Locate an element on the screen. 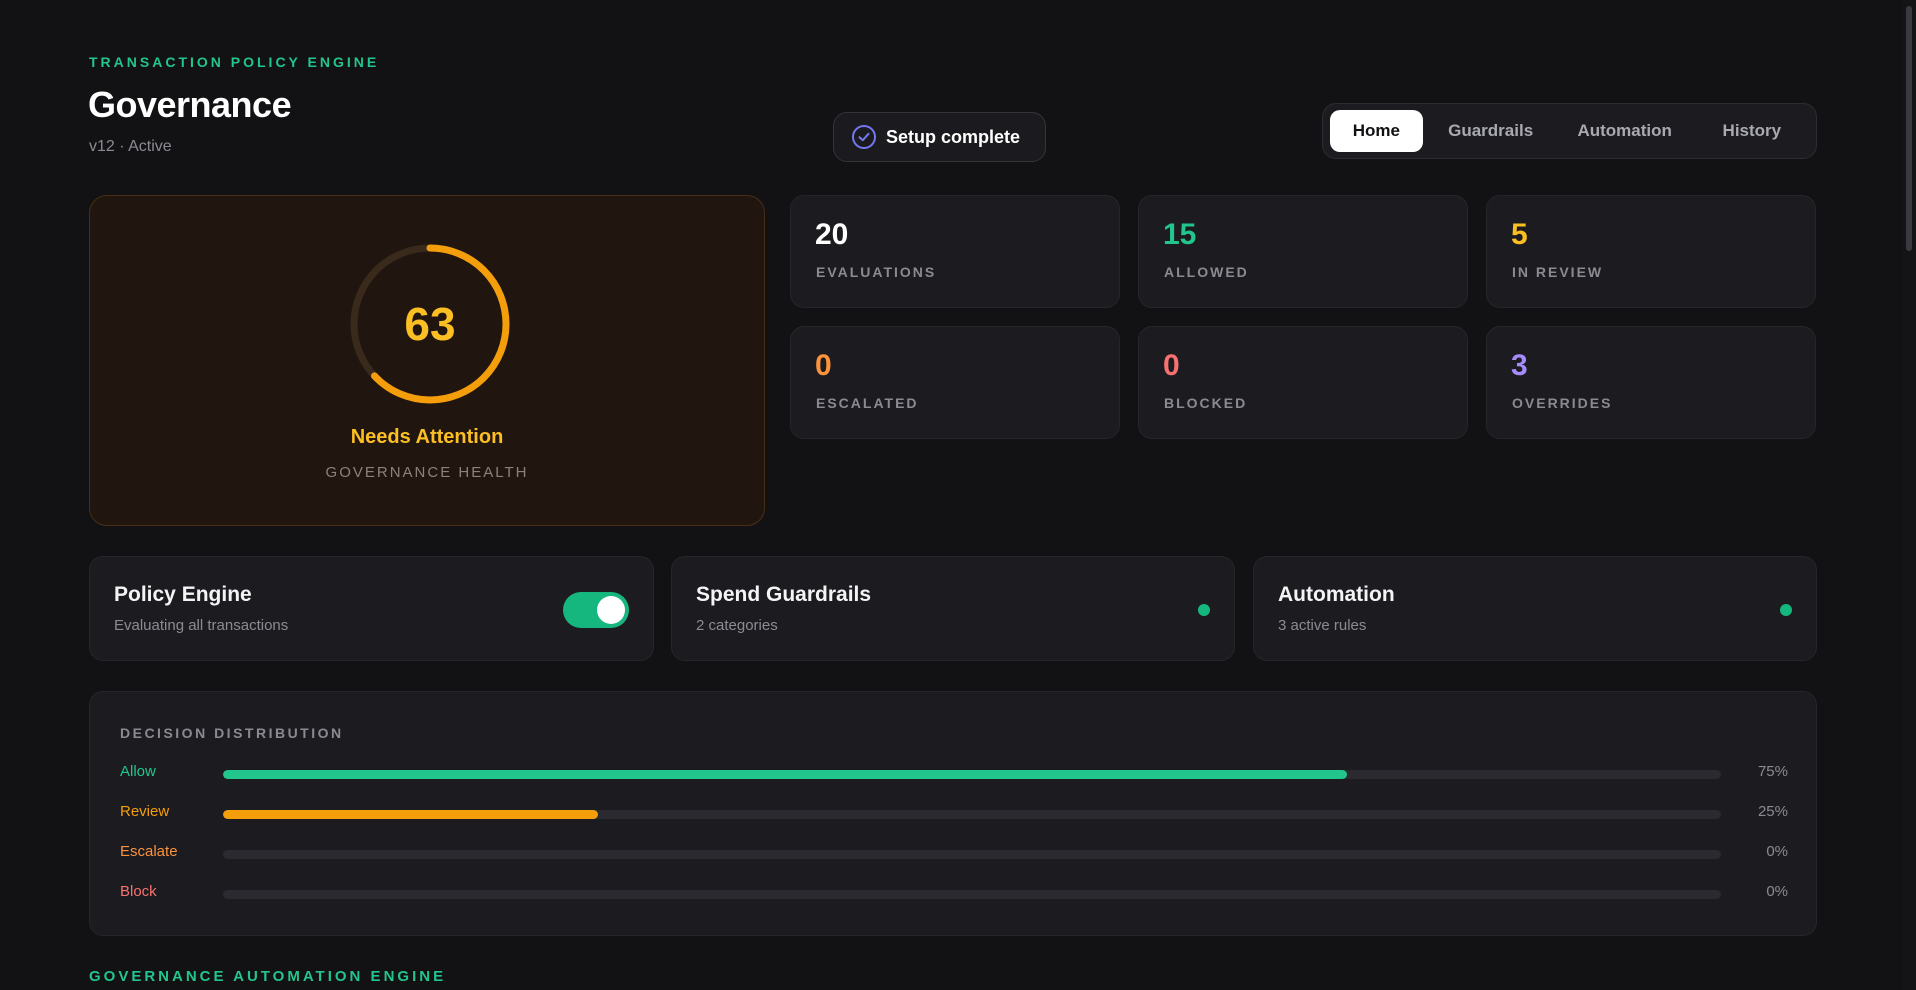 The height and width of the screenshot is (990, 1916). version-status: v12 · Active is located at coordinates (130, 146).